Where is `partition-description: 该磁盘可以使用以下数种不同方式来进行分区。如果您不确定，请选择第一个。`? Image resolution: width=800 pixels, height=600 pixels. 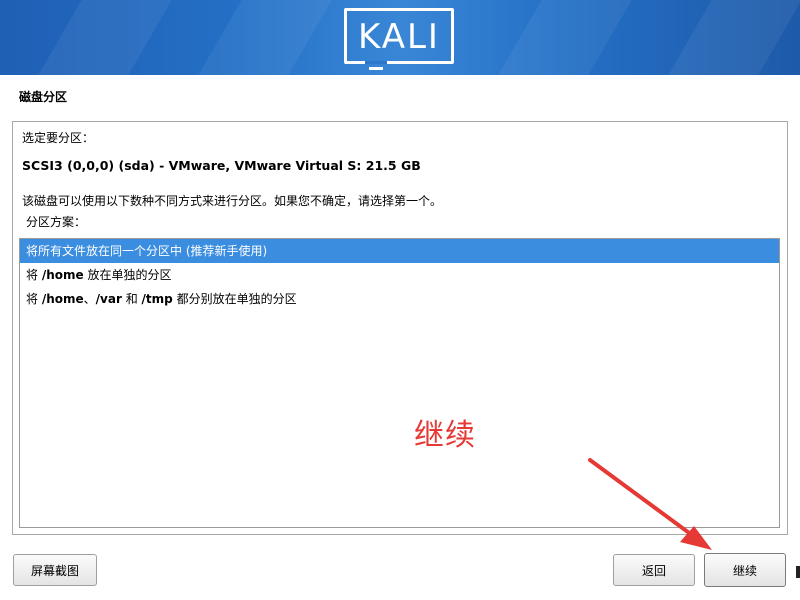 partition-description: 该磁盘可以使用以下数种不同方式来进行分区。如果您不确定，请选择第一个。 is located at coordinates (232, 201).